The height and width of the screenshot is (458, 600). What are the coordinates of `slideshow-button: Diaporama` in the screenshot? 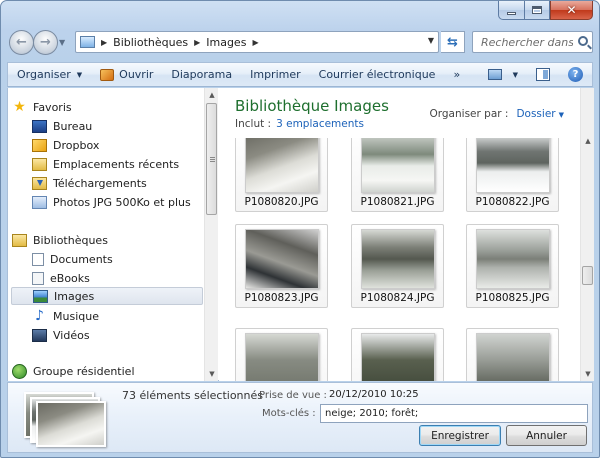 It's located at (201, 74).